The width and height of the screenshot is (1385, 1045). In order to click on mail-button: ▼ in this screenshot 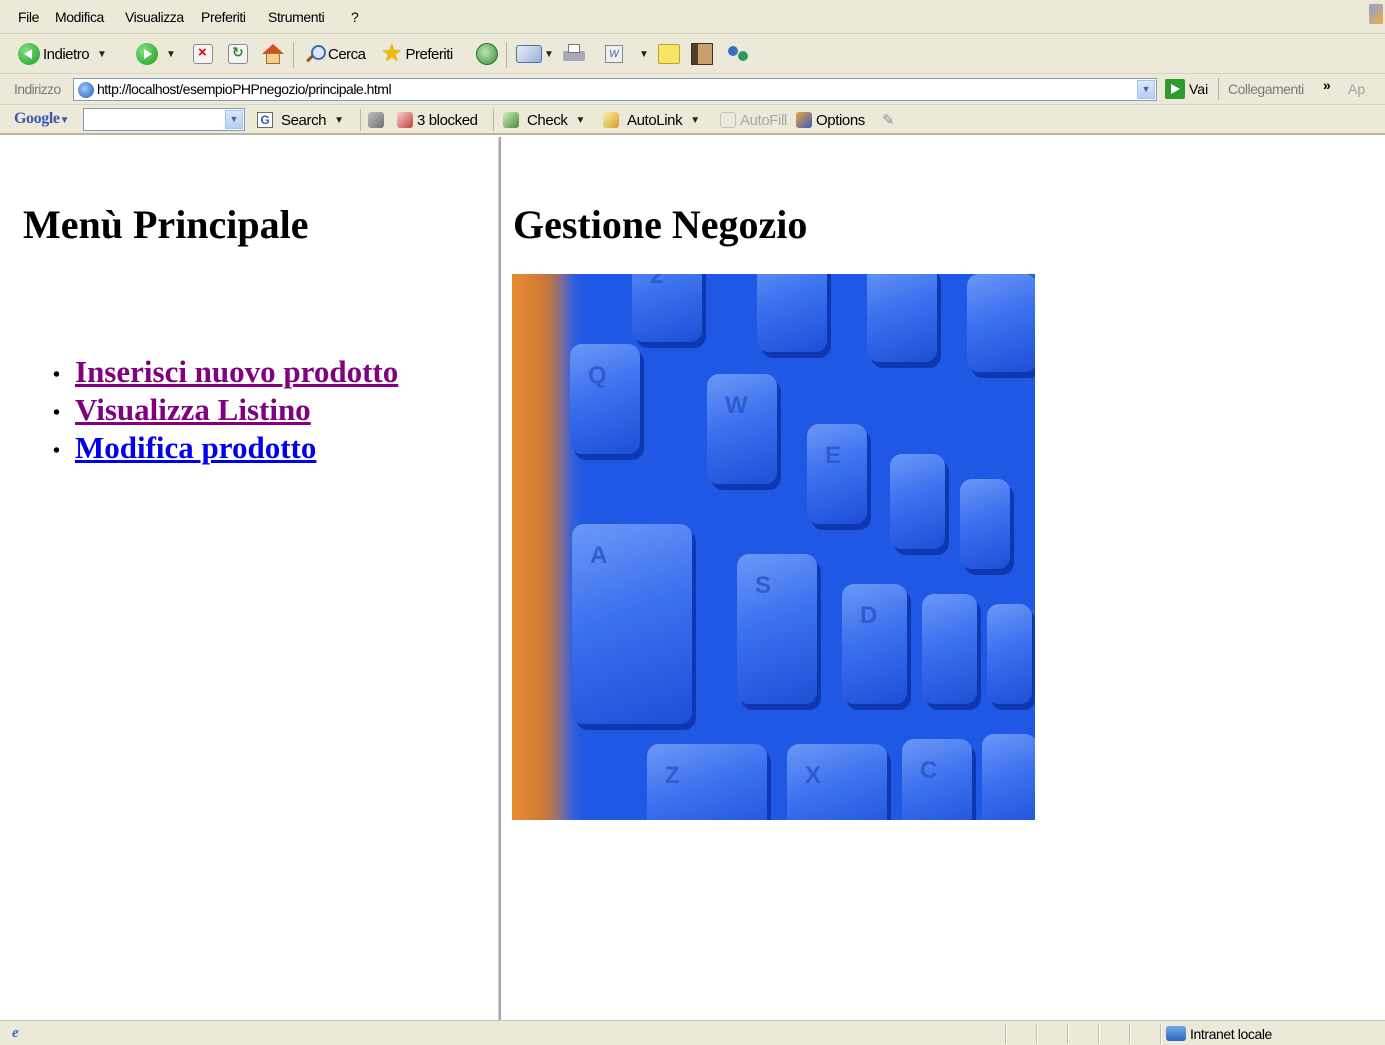, I will do `click(535, 54)`.